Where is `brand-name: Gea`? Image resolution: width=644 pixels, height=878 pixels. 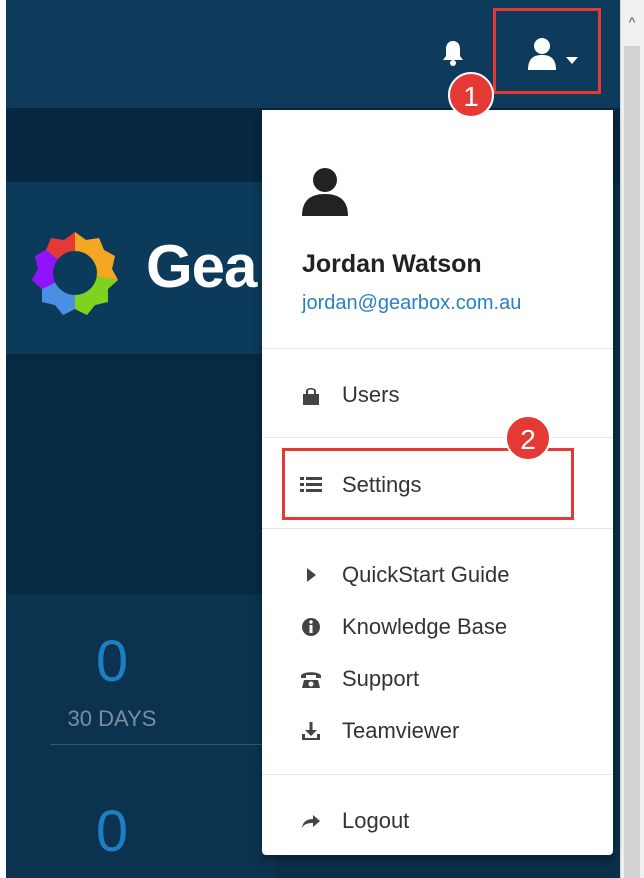 brand-name: Gea is located at coordinates (201, 266).